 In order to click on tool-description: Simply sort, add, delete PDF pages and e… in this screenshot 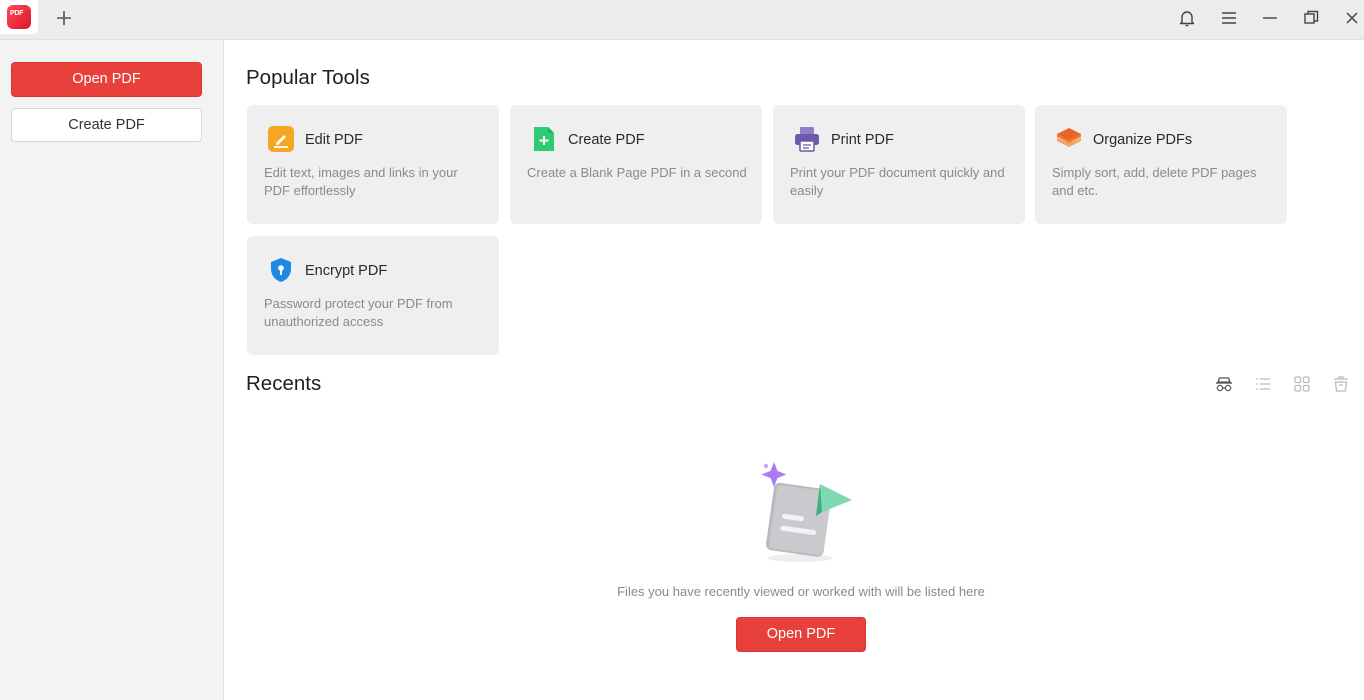, I will do `click(1154, 181)`.